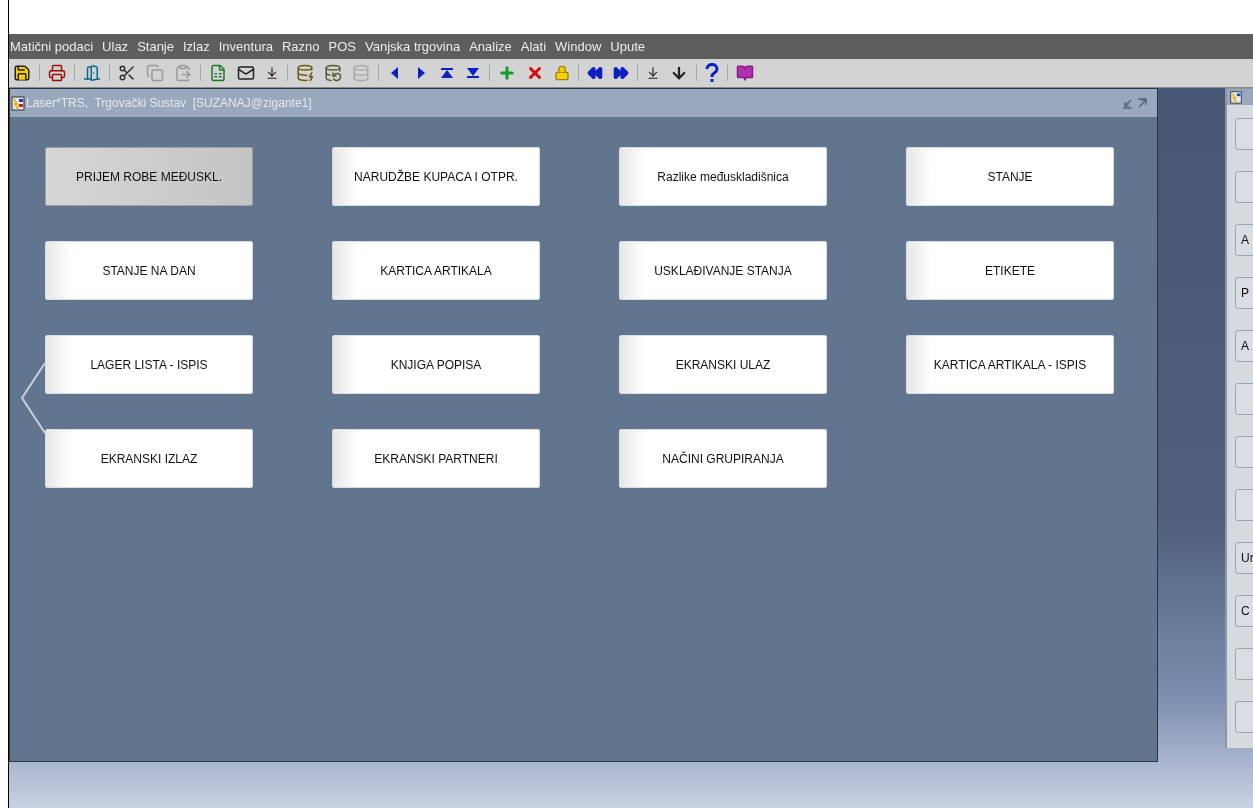 The height and width of the screenshot is (808, 1253). Describe the element at coordinates (413, 46) in the screenshot. I see `menu-item: Vanjska trgovina` at that location.